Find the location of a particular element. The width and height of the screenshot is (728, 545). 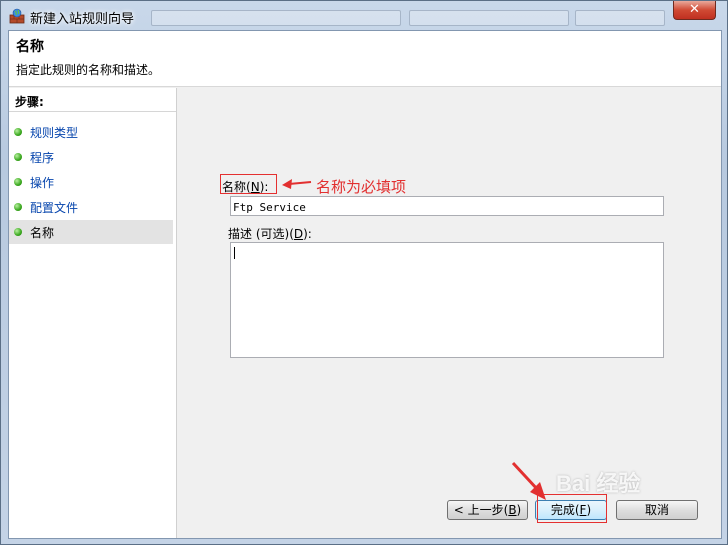

step-label: 配置文件 is located at coordinates (54, 208).